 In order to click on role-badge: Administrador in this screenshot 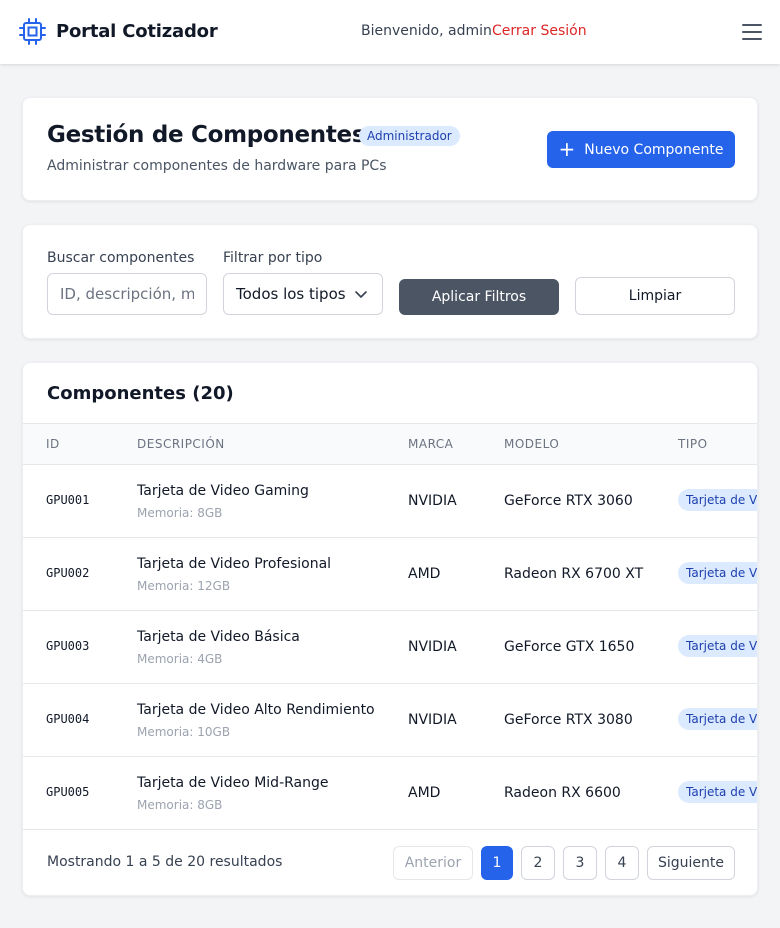, I will do `click(409, 136)`.